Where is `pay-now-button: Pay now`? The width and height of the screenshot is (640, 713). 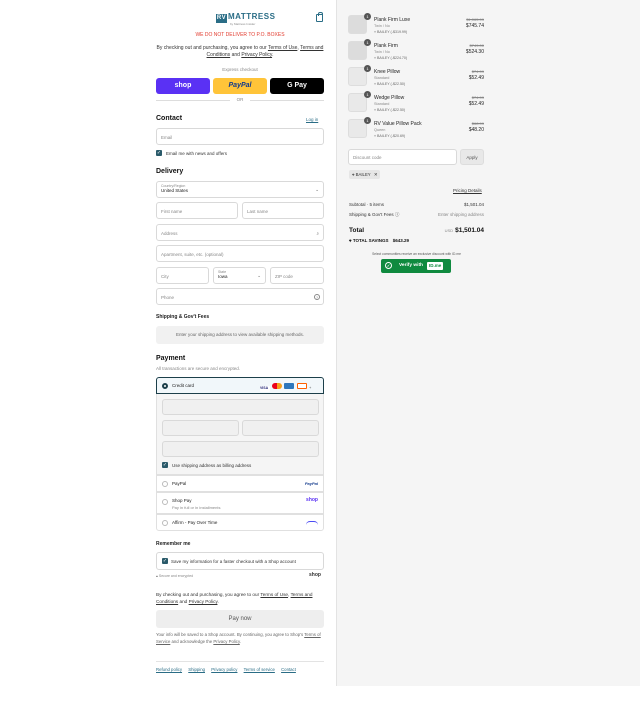
pay-now-button: Pay now is located at coordinates (240, 619).